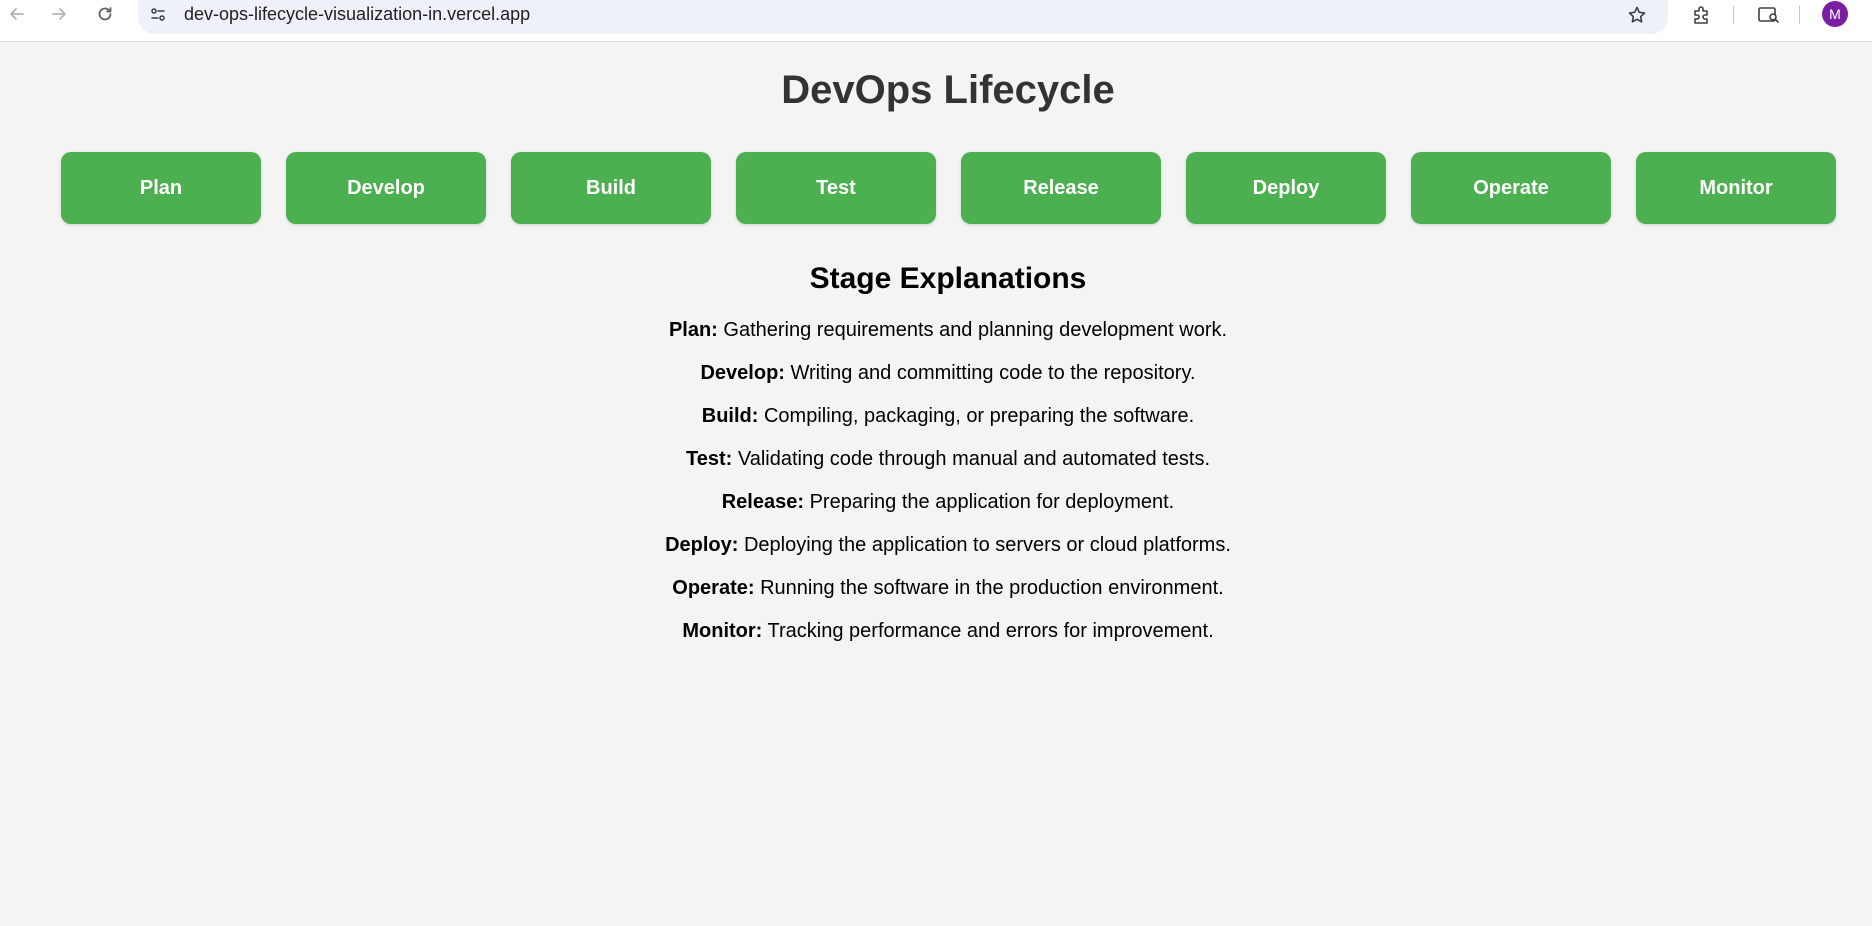  I want to click on stage-button-plan: Plan, so click(161, 188).